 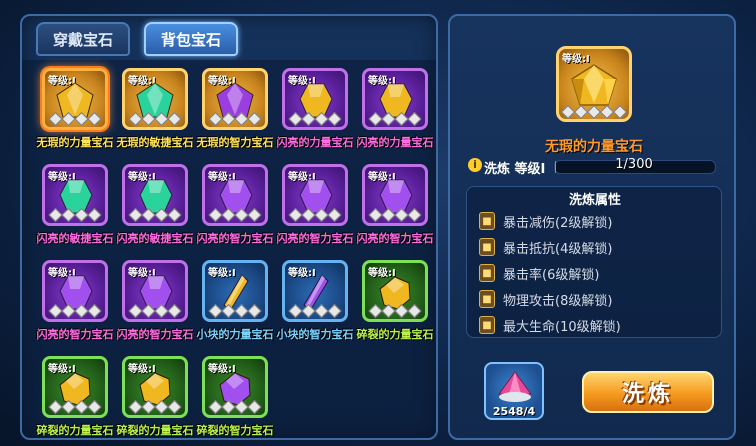 What do you see at coordinates (515, 169) in the screenshot?
I see `refine-level-label: 洗炼 等级I` at bounding box center [515, 169].